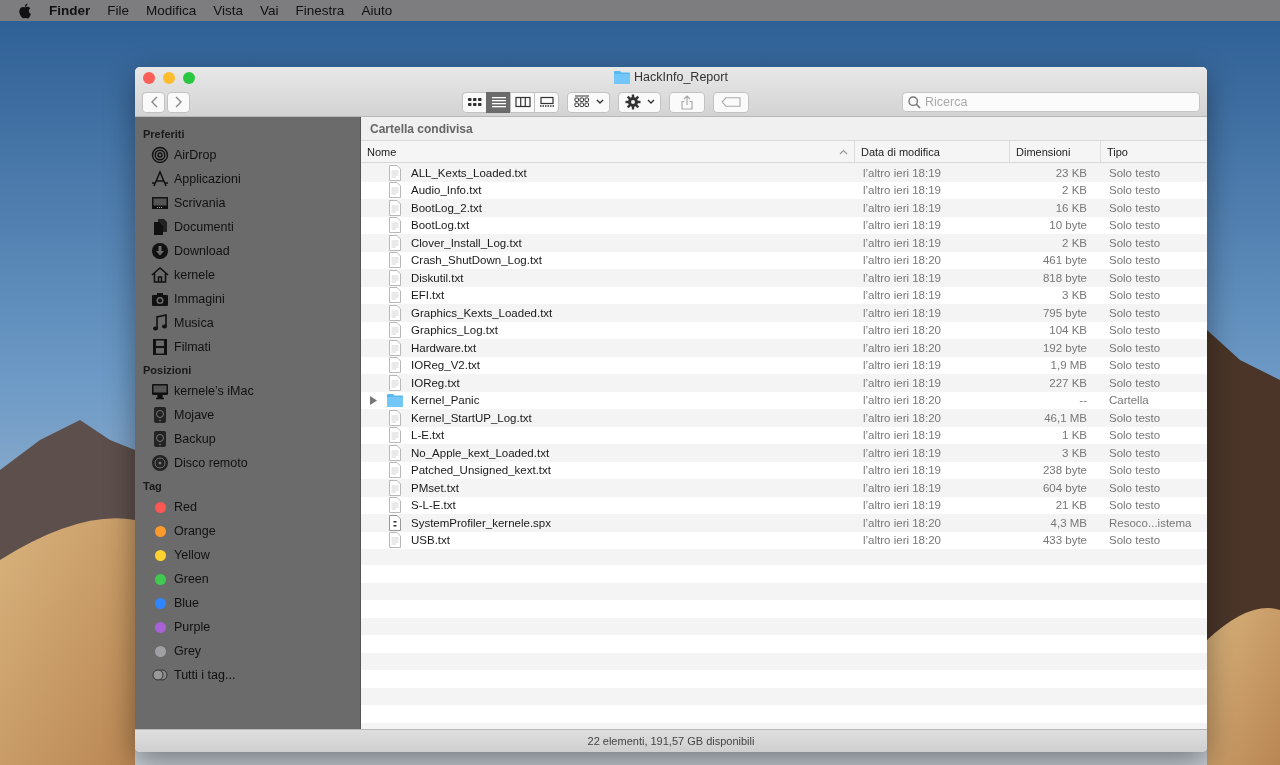 Image resolution: width=1280 pixels, height=765 pixels. Describe the element at coordinates (784, 418) in the screenshot. I see `file-row: Kernel_StartUP_Log.txt l’altro ieri 18:20 46,1 MB Solo testo` at that location.